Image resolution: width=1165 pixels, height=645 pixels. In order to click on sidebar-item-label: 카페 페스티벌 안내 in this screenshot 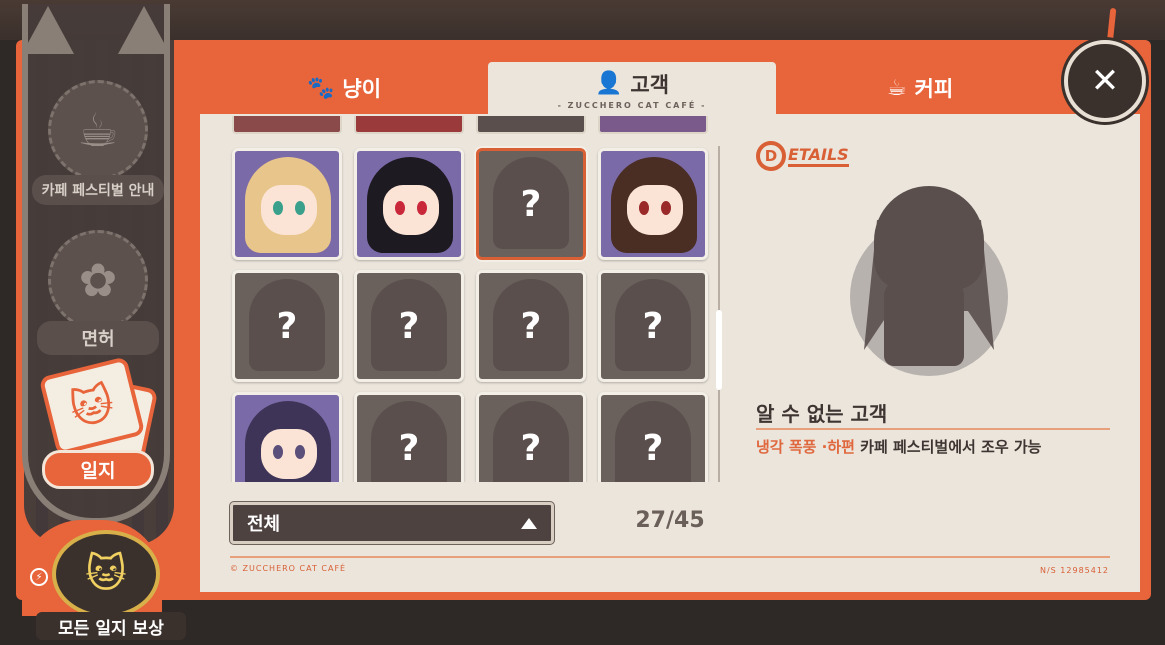, I will do `click(98, 190)`.